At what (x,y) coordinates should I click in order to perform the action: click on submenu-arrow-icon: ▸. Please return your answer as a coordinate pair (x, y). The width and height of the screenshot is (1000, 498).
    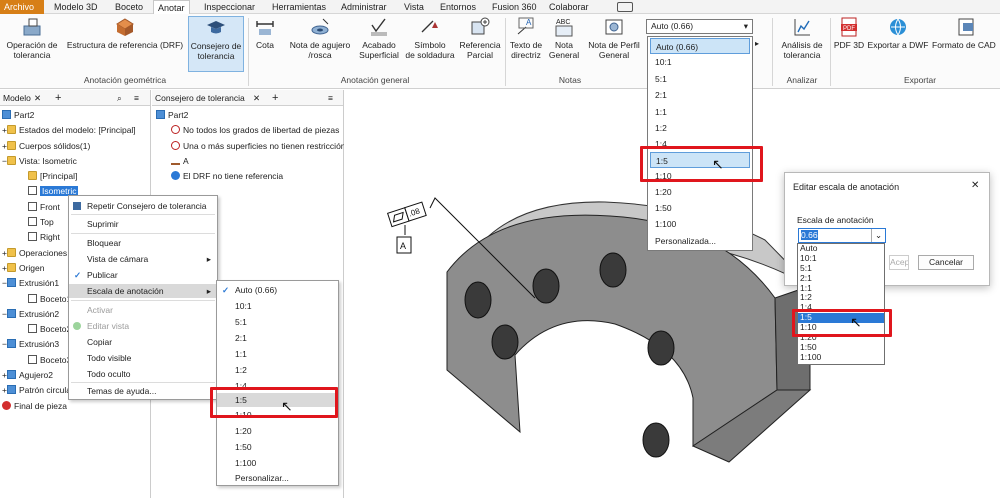
    Looking at the image, I should click on (208, 291).